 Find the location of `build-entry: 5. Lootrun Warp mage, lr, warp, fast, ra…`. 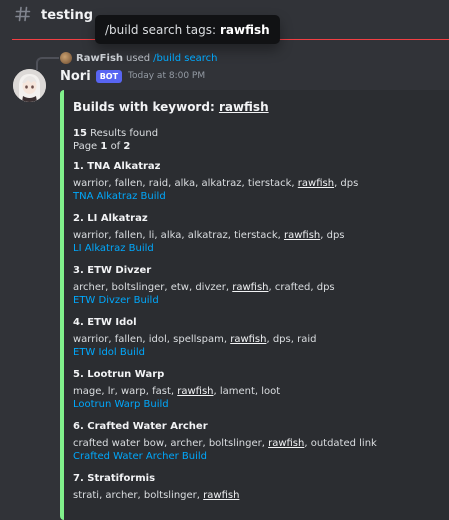

build-entry: 5. Lootrun Warp mage, lr, warp, fast, ra… is located at coordinates (260, 389).